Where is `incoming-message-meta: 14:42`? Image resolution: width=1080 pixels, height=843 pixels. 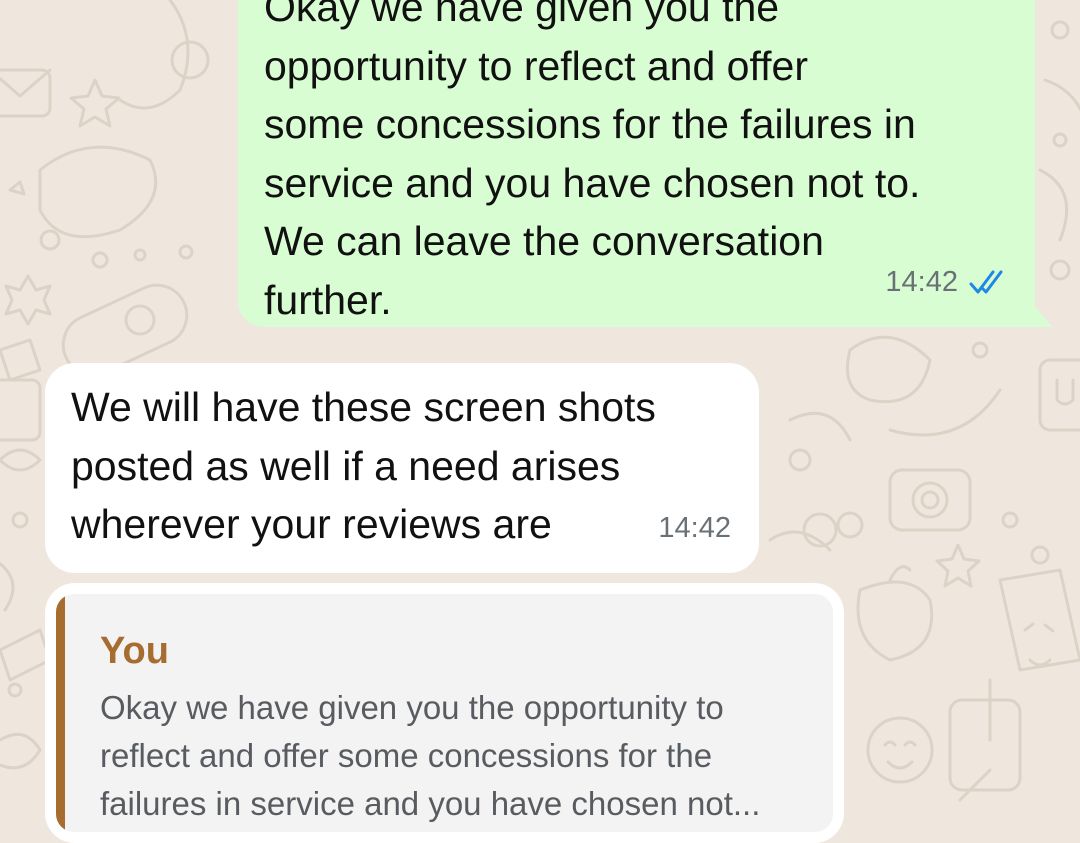
incoming-message-meta: 14:42 is located at coordinates (694, 528).